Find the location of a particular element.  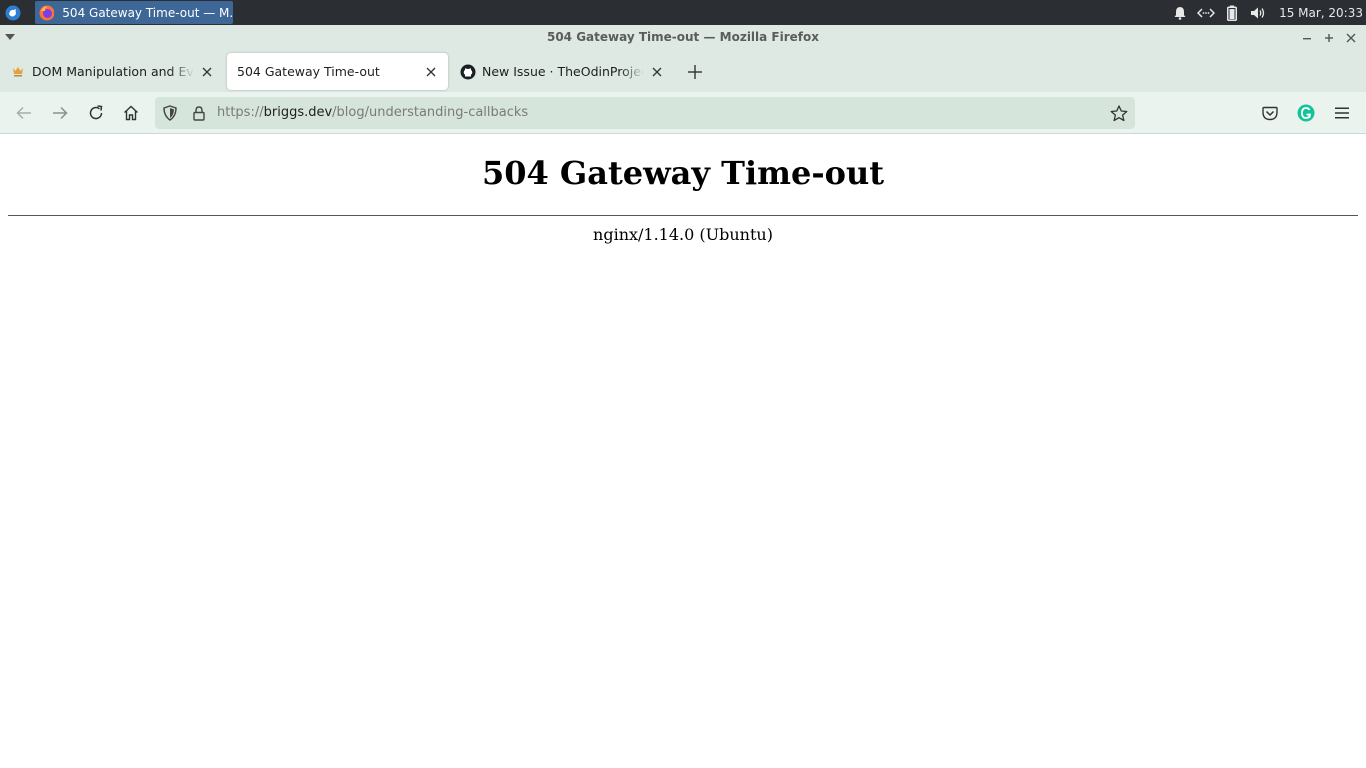

tab-label: 504 Gateway Time-out is located at coordinates (308, 71).